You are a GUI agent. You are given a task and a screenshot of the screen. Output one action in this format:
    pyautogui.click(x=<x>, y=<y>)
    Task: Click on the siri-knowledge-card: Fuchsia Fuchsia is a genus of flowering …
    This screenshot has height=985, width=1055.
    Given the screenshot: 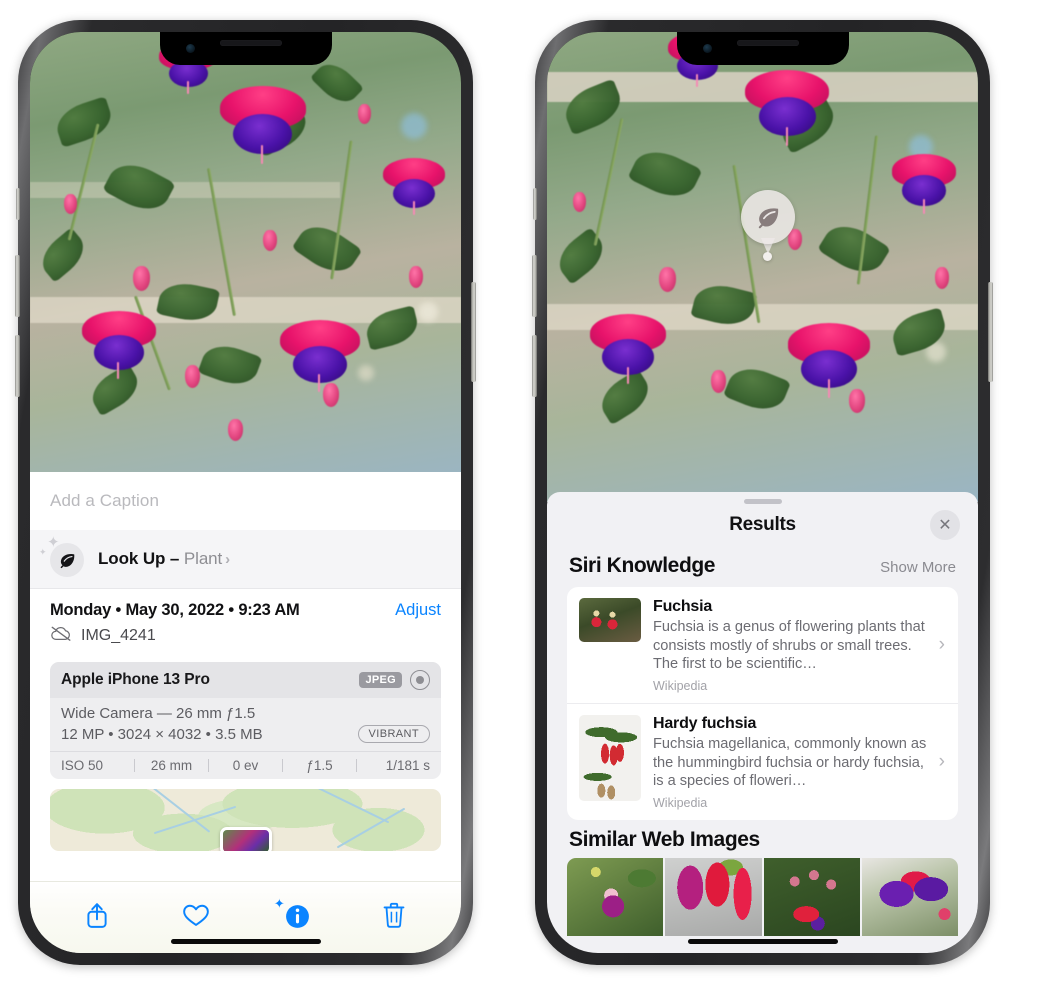 What is the action you would take?
    pyautogui.click(x=762, y=704)
    